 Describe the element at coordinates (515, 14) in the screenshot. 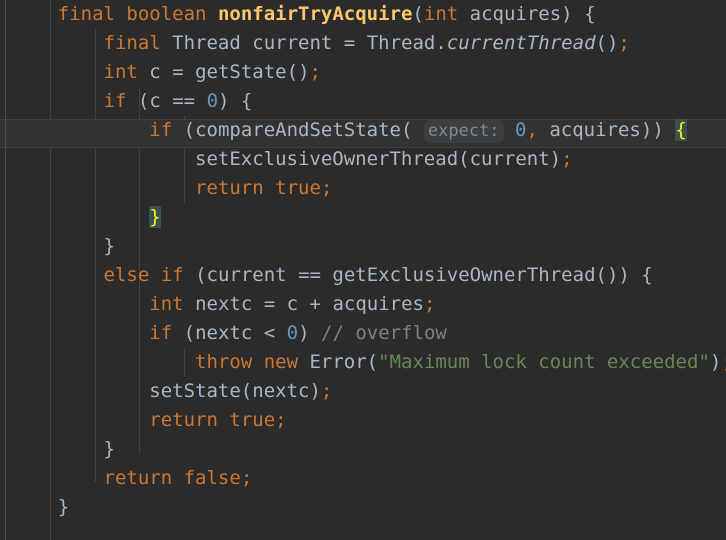

I see `param-acquires: acquires` at that location.